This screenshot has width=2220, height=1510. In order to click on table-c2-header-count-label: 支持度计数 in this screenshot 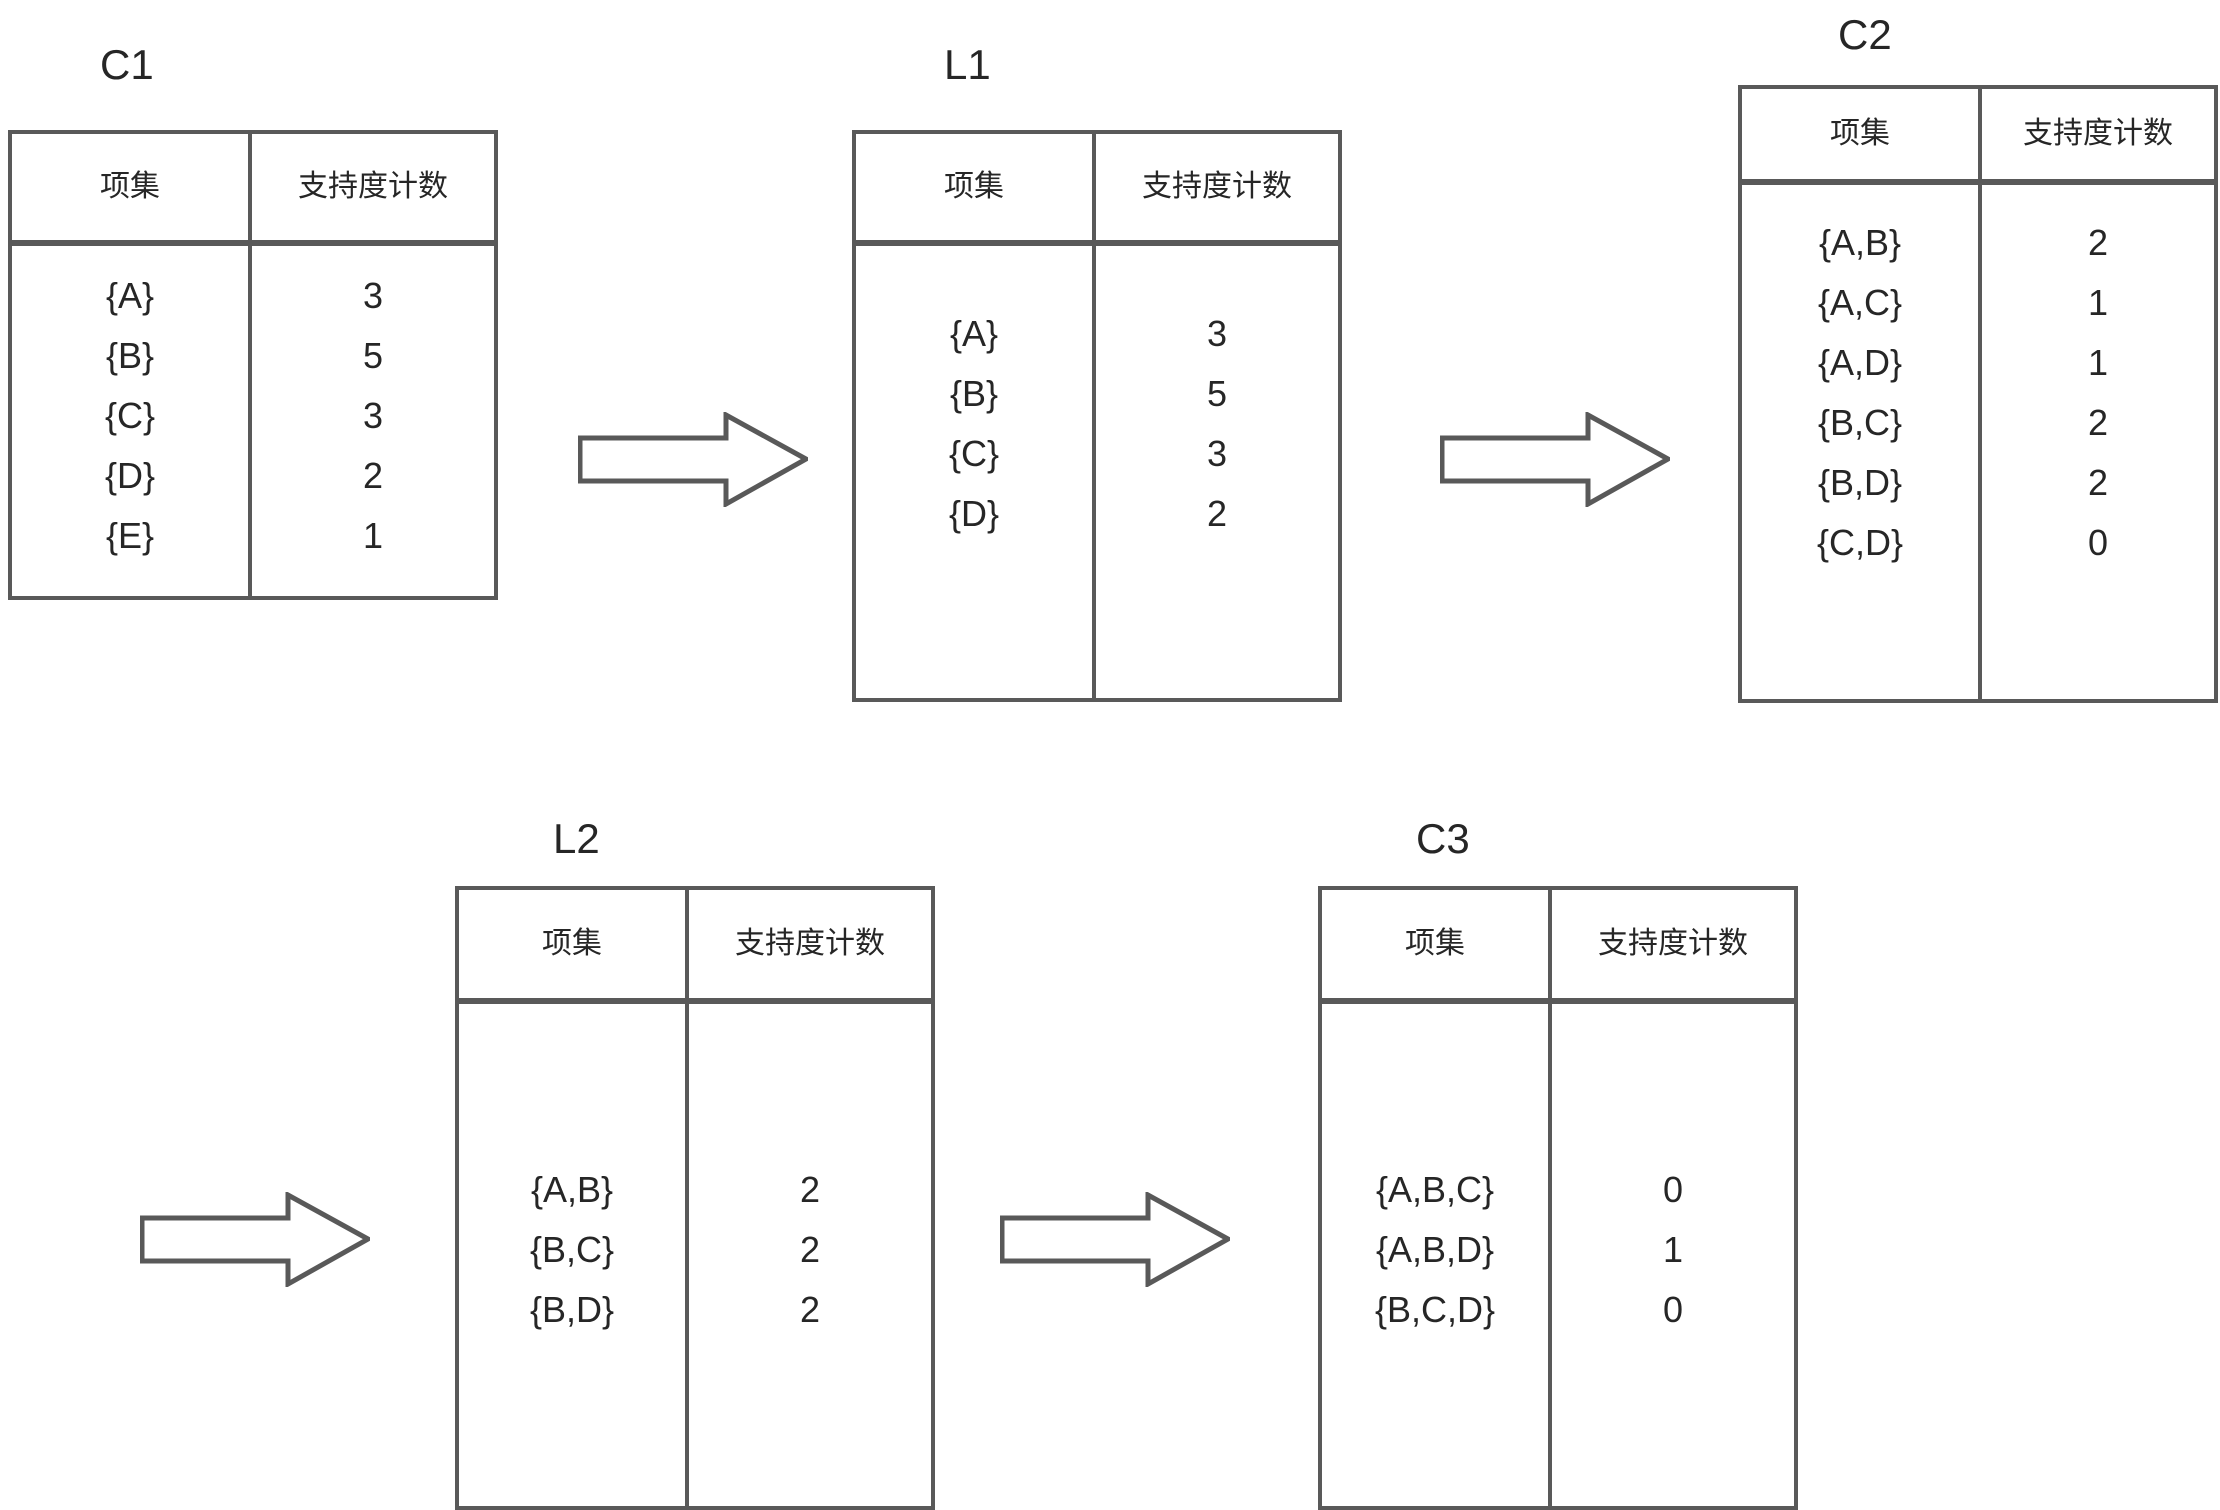, I will do `click(2098, 133)`.